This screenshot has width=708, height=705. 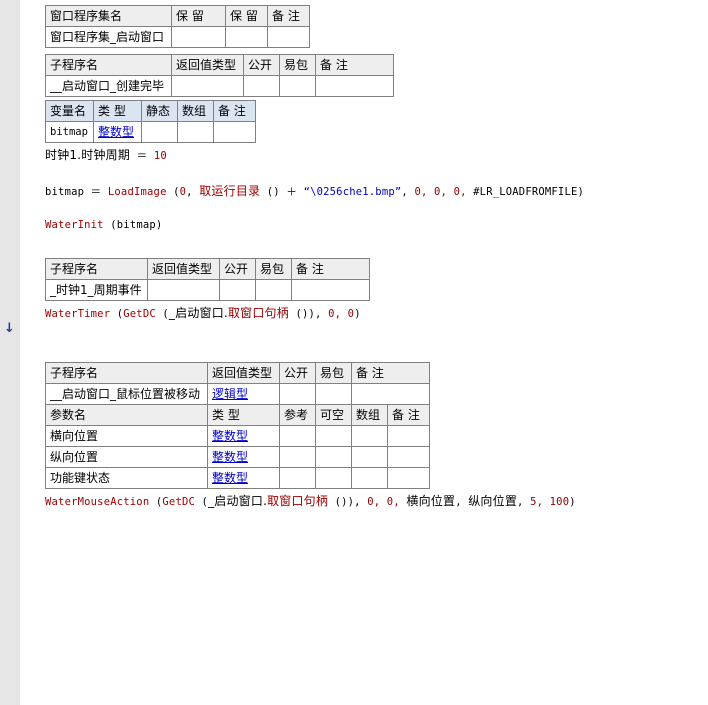 What do you see at coordinates (126, 436) in the screenshot?
I see `parameter-name-cell: 横向位置` at bounding box center [126, 436].